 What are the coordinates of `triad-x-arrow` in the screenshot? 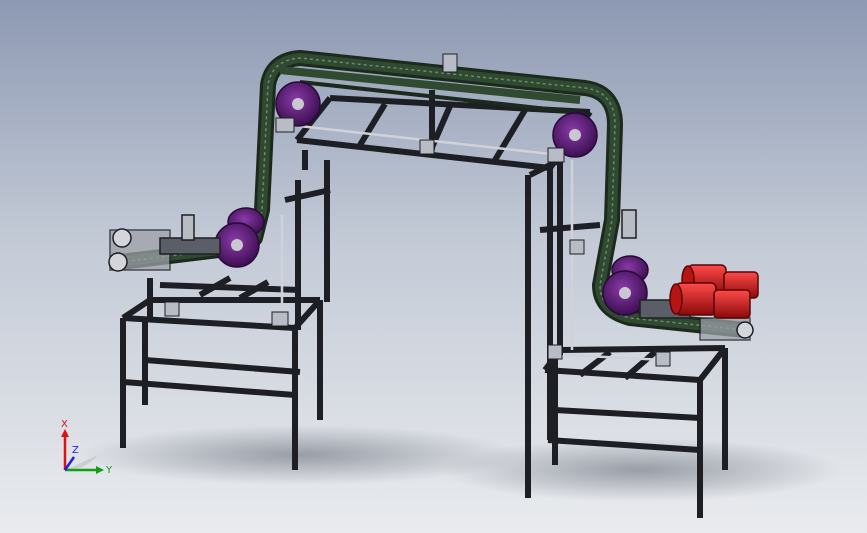 It's located at (65, 433).